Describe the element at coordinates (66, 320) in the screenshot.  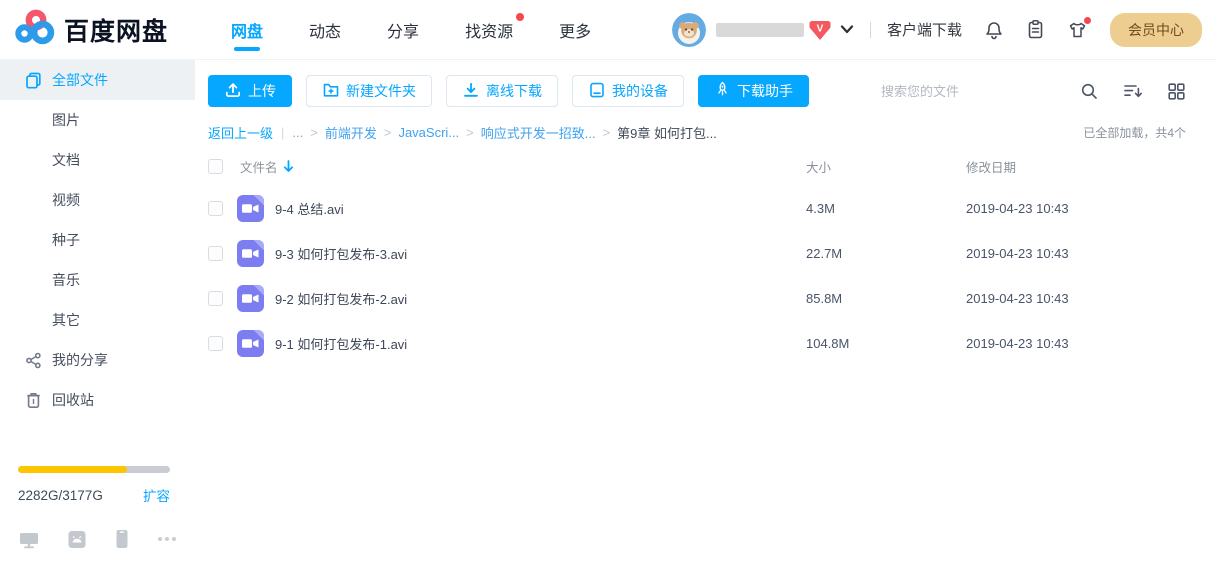
I see `sidebar-item-label: 其它` at that location.